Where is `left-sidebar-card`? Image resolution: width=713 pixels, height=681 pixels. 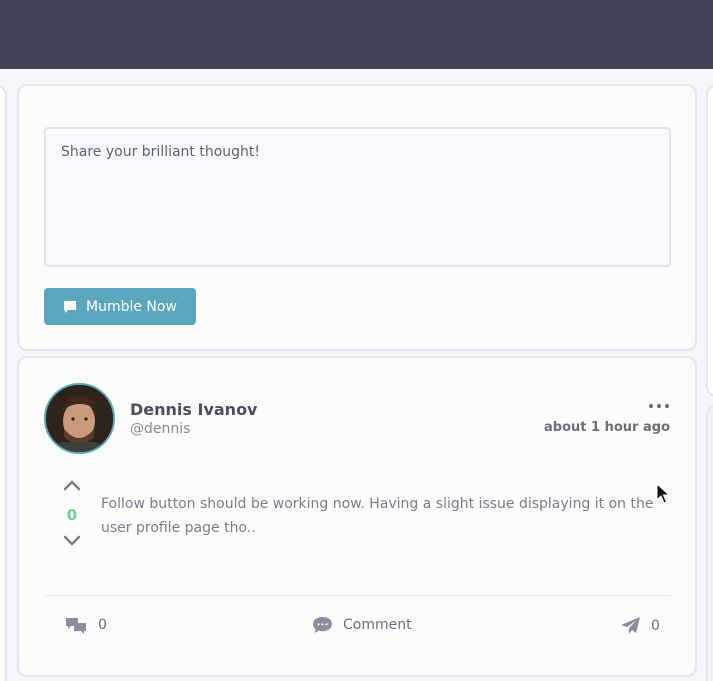 left-sidebar-card is located at coordinates (3, 383).